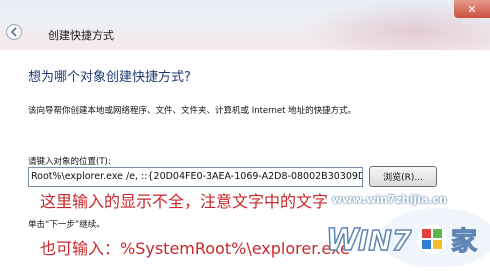  I want to click on back-arrow-icon, so click(13, 32).